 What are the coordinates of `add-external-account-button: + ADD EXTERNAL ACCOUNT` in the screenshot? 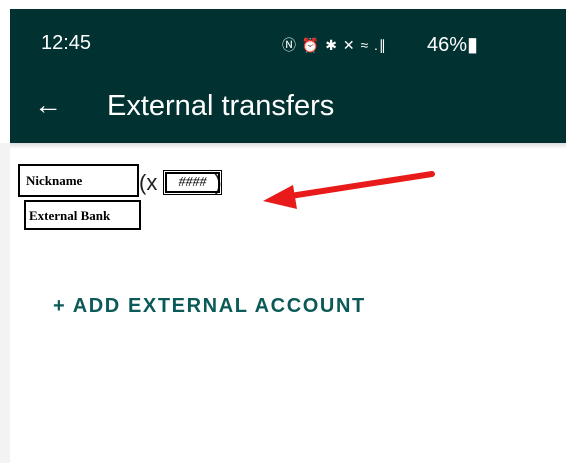 It's located at (209, 306).